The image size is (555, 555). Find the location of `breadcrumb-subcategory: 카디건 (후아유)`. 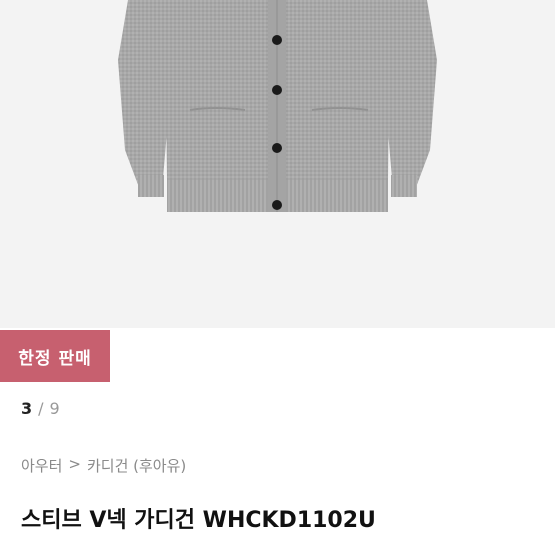

breadcrumb-subcategory: 카디건 (후아유) is located at coordinates (136, 465).